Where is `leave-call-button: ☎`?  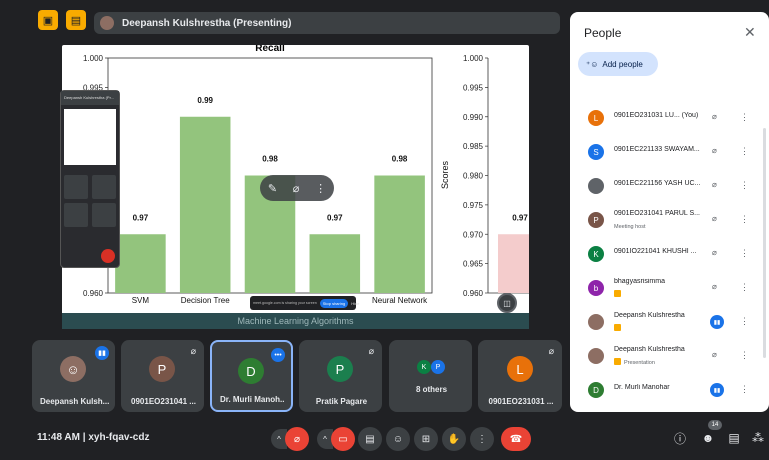 leave-call-button: ☎ is located at coordinates (516, 439).